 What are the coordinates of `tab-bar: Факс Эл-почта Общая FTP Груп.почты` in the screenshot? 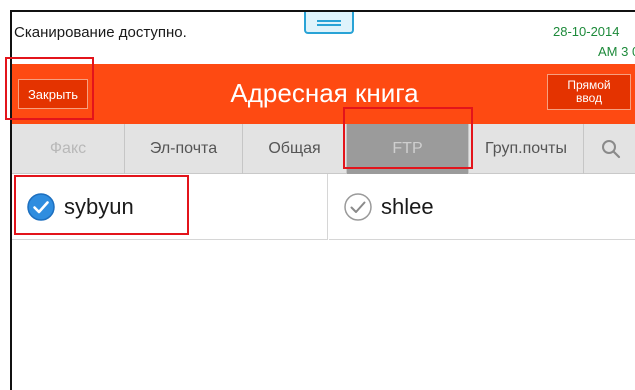 It's located at (323, 149).